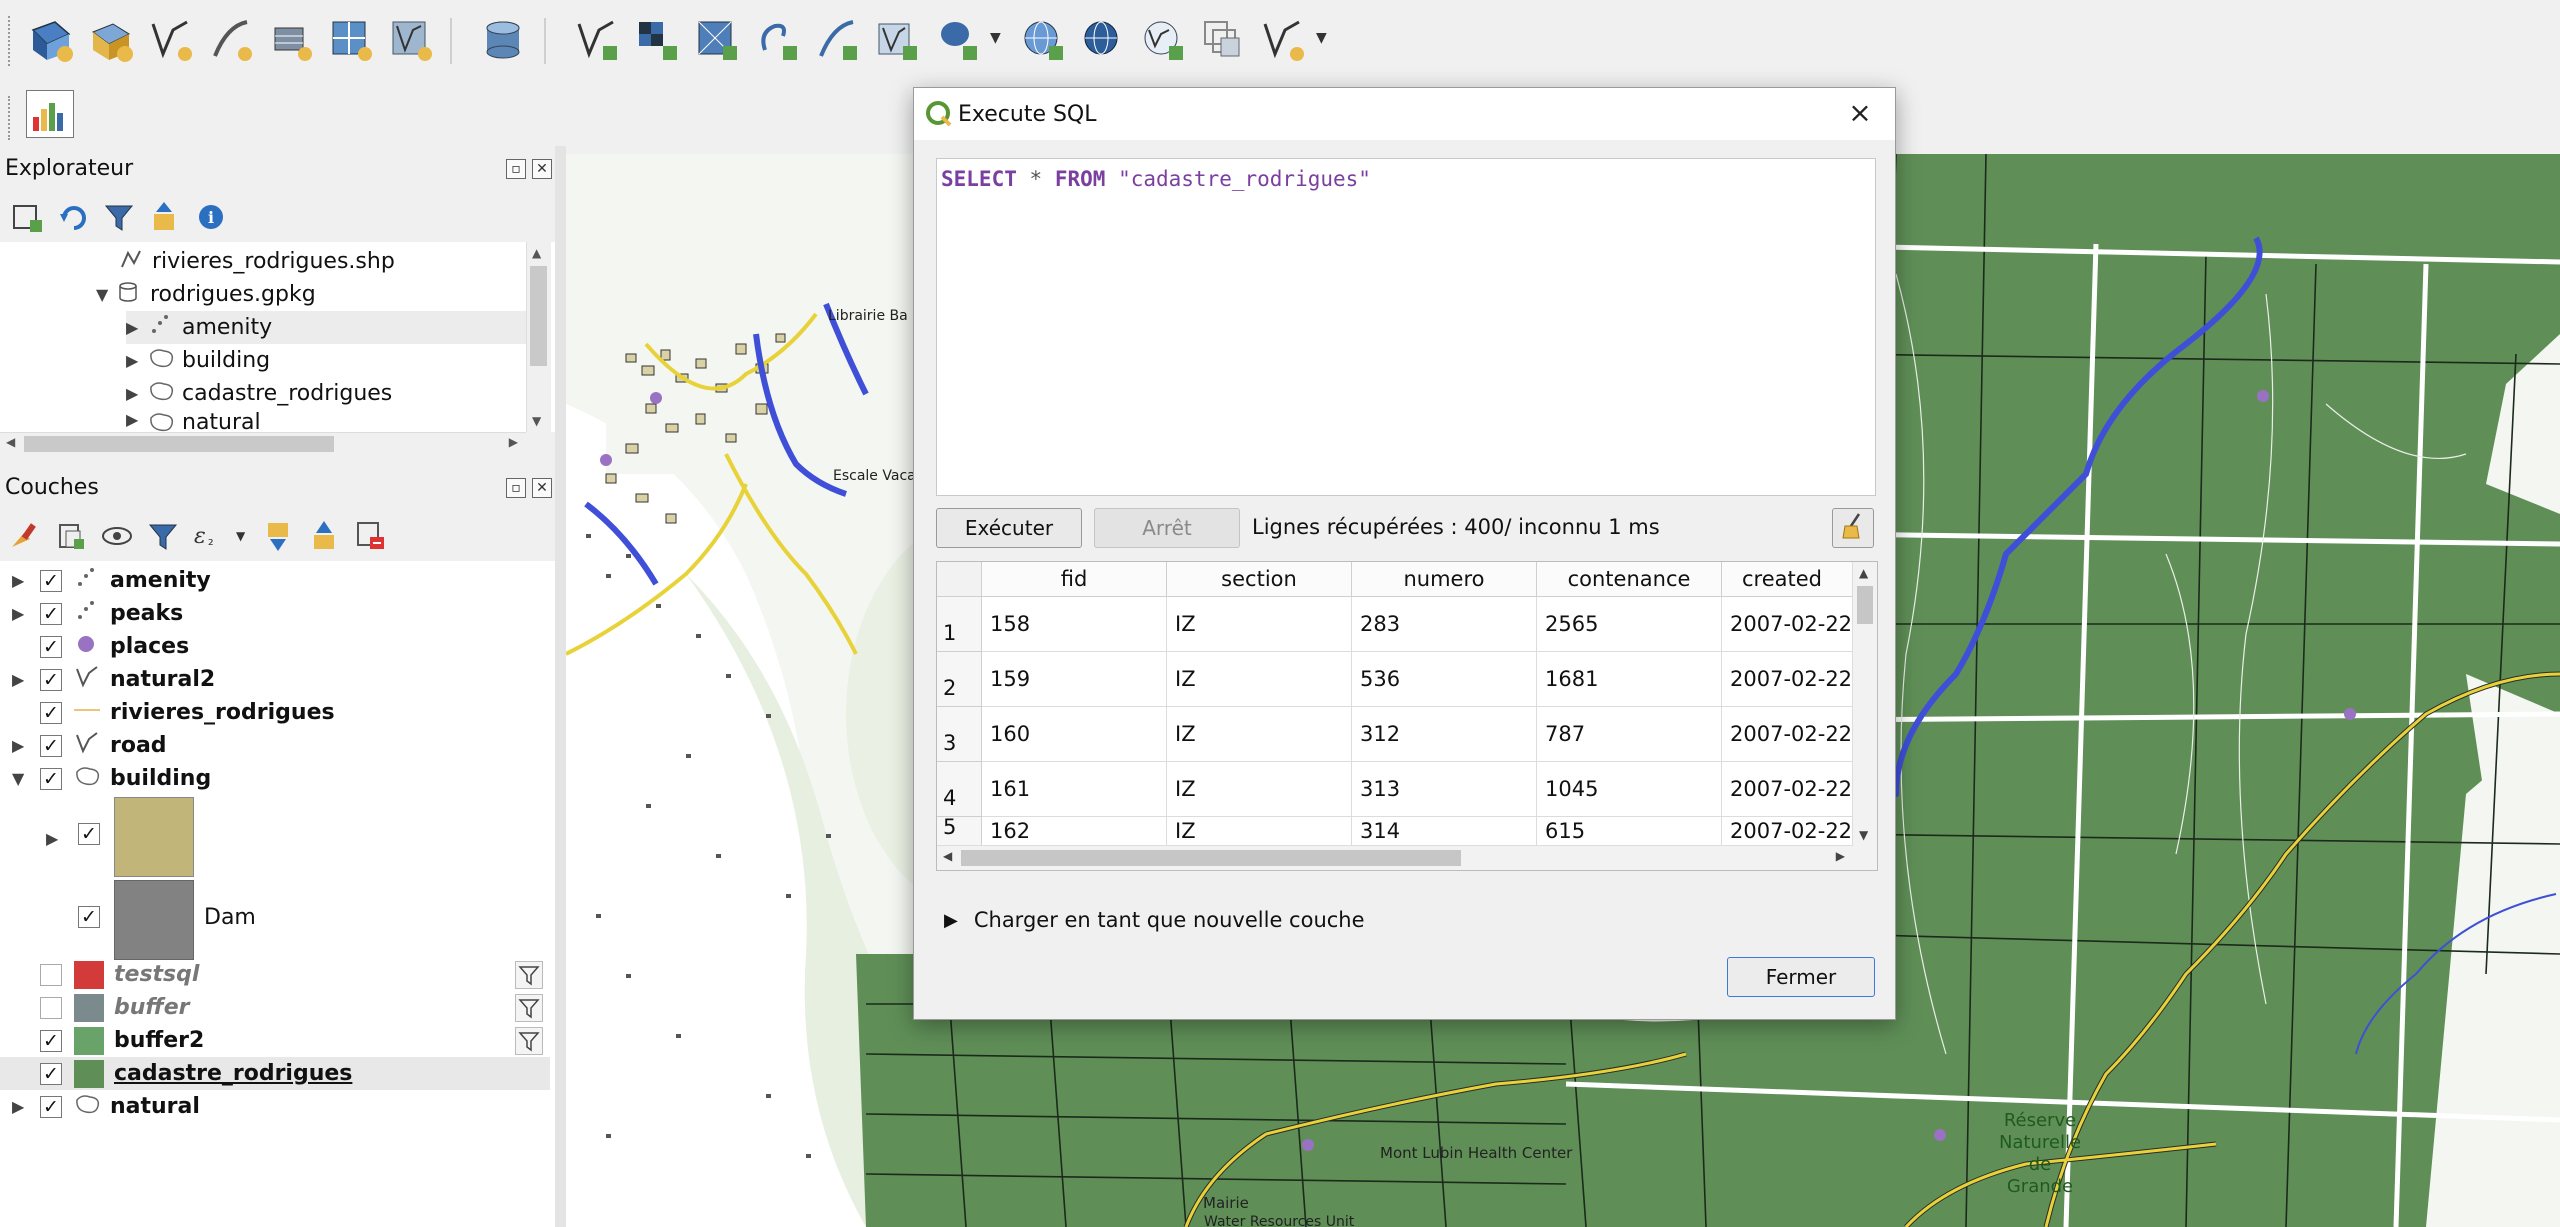 The height and width of the screenshot is (1227, 2560). What do you see at coordinates (503, 40) in the screenshot?
I see `database-icon` at bounding box center [503, 40].